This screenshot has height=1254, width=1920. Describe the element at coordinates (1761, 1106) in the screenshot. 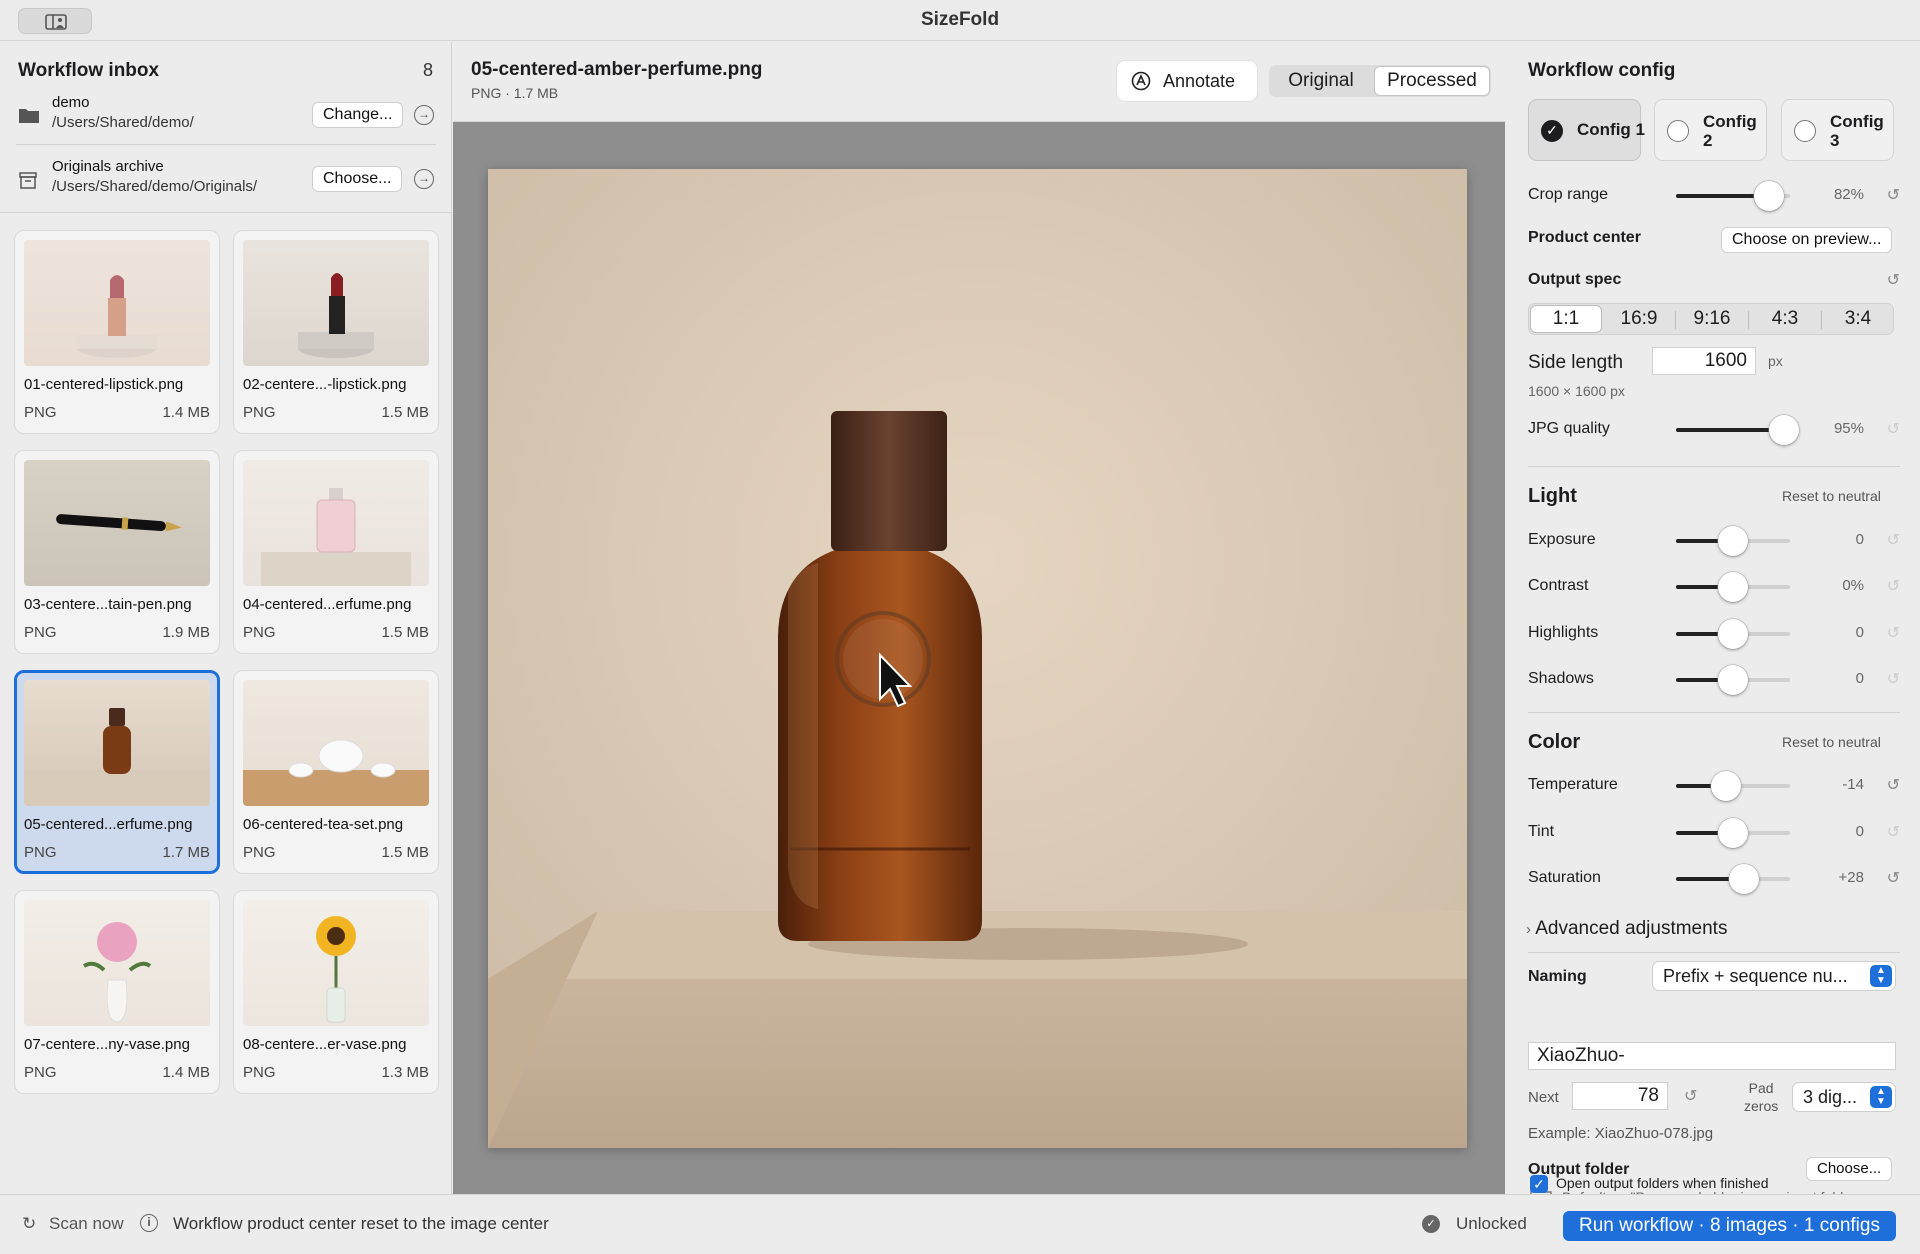

I see `pad-label-line: zeros` at that location.